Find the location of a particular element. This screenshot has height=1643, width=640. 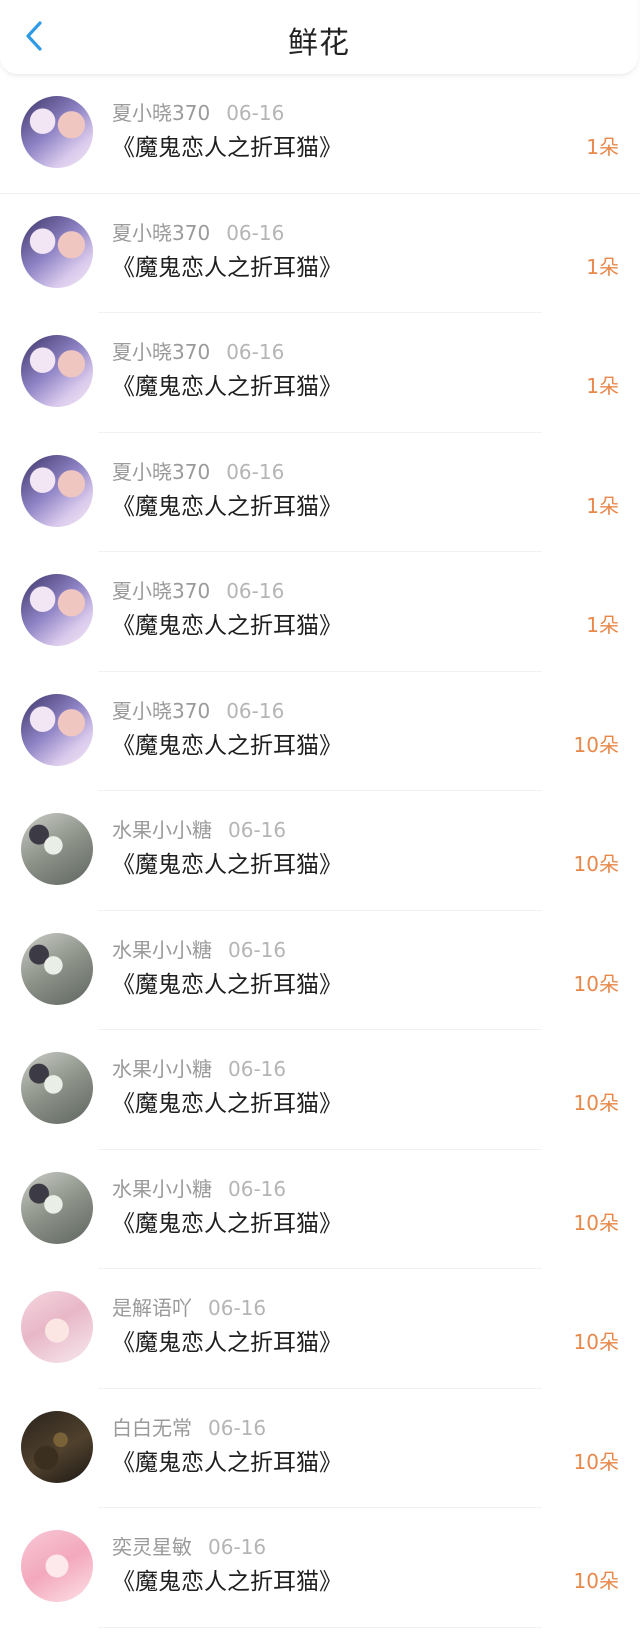

row-meta: 白白无常 06-16 is located at coordinates (189, 1426).